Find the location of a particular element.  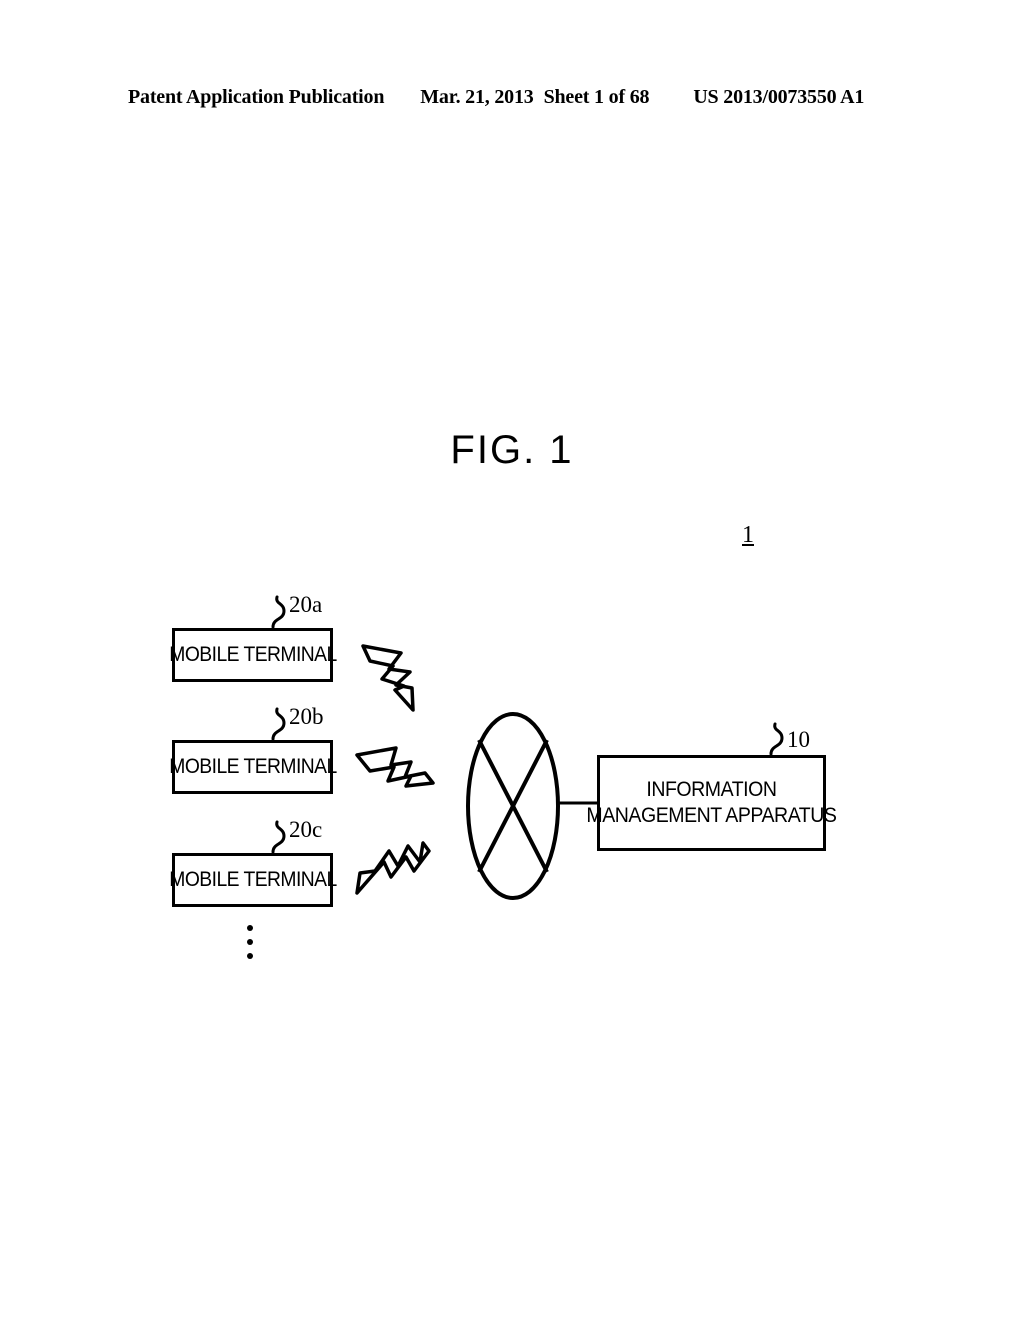

leader-line-20b-icon is located at coordinates (278, 724).